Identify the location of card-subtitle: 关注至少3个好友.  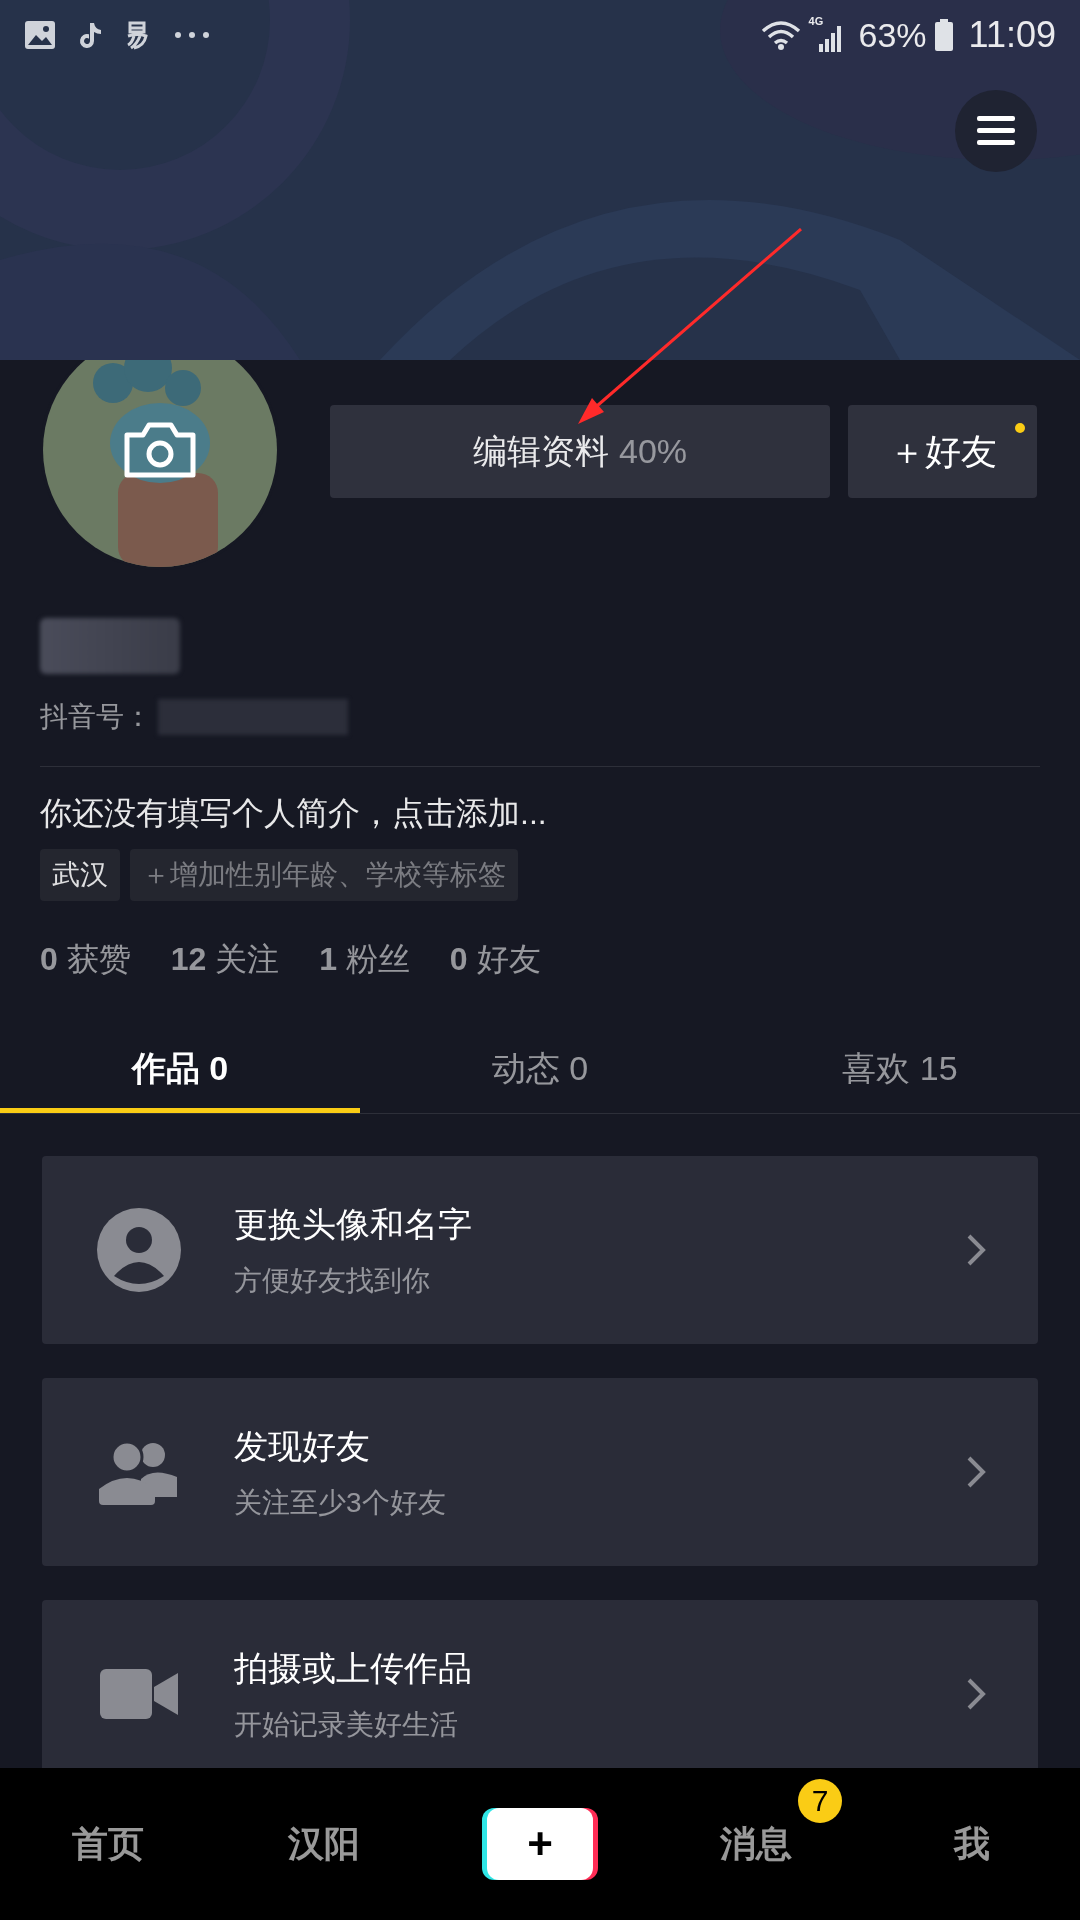
(340, 1502).